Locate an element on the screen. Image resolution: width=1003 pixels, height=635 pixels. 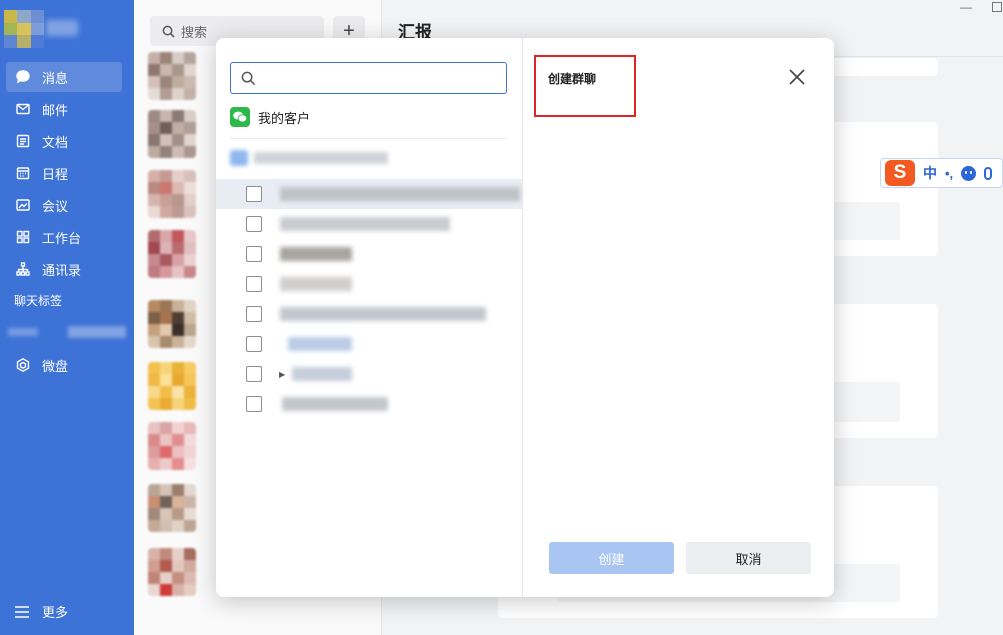
contacts-tree-icon is located at coordinates (23, 269).